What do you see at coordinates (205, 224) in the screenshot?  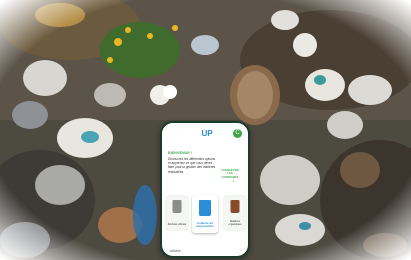 I see `bin-label: Collecte de récupération` at bounding box center [205, 224].